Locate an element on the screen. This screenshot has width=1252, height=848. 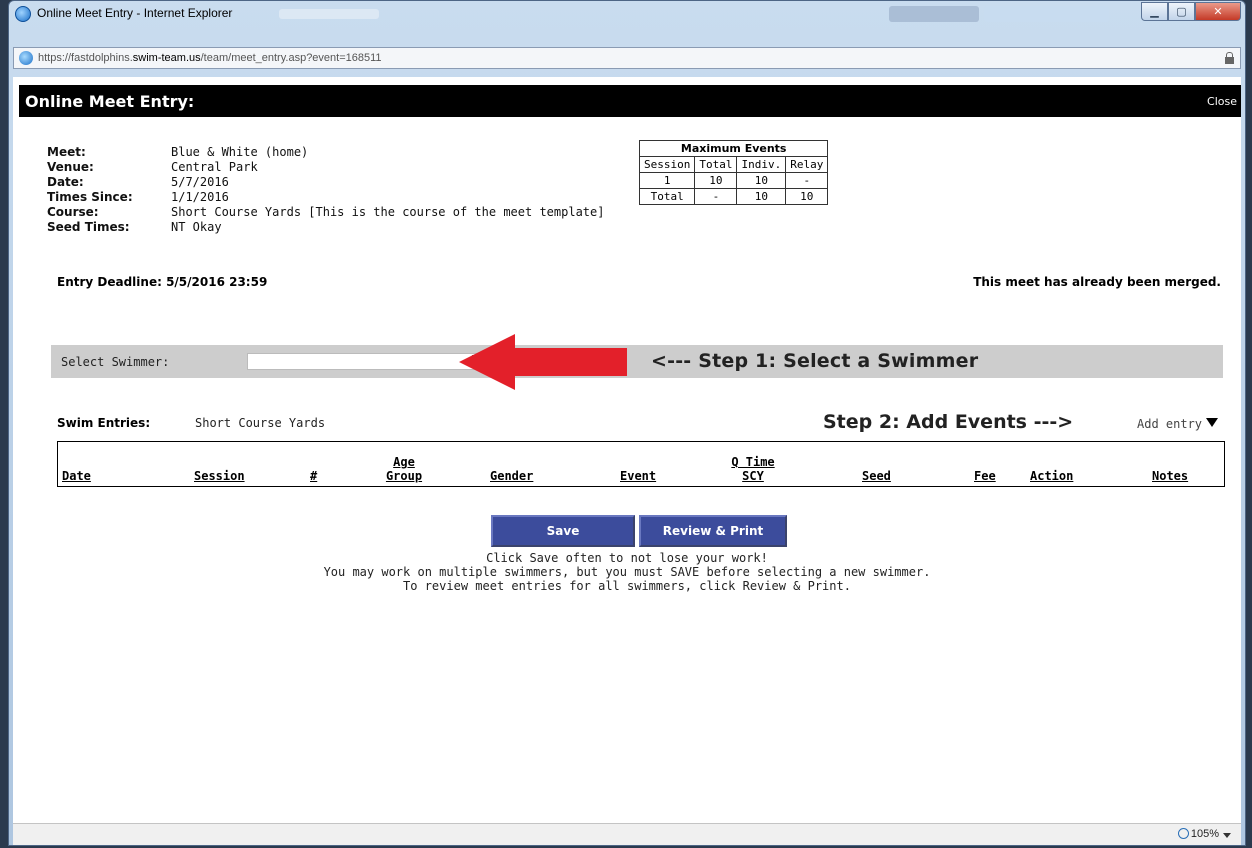
info-value: NT Okay is located at coordinates (196, 227).